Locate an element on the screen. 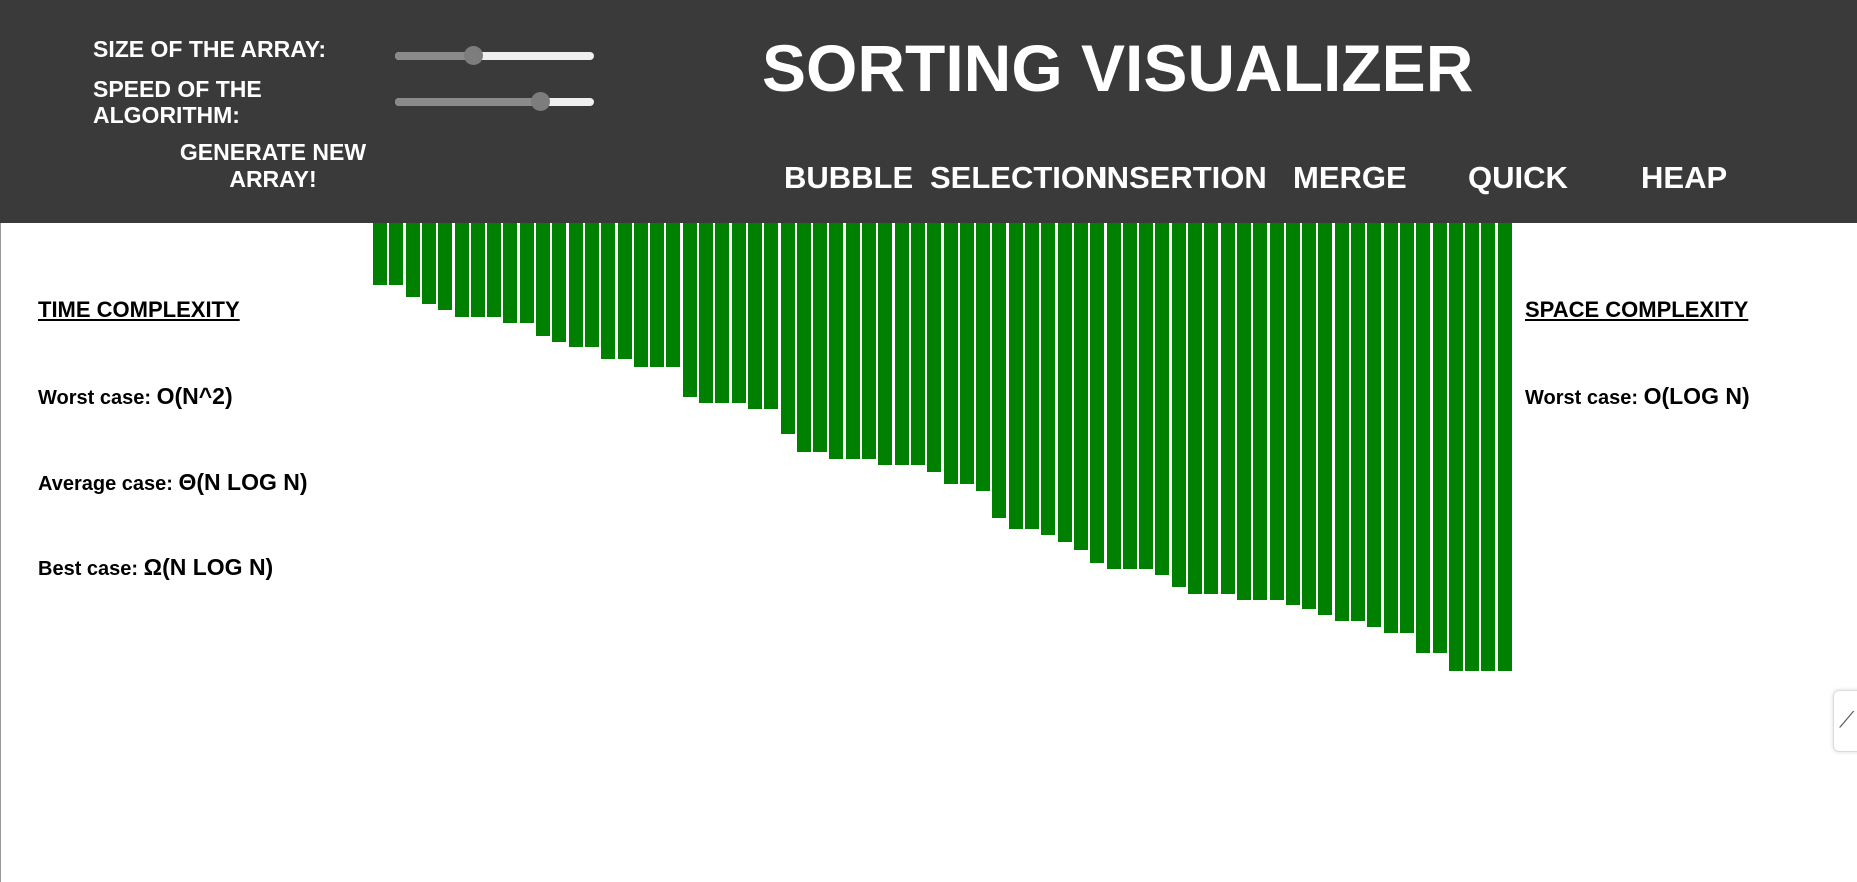 Image resolution: width=1857 pixels, height=882 pixels. time-average-value: Θ(N LOG N) is located at coordinates (243, 482).